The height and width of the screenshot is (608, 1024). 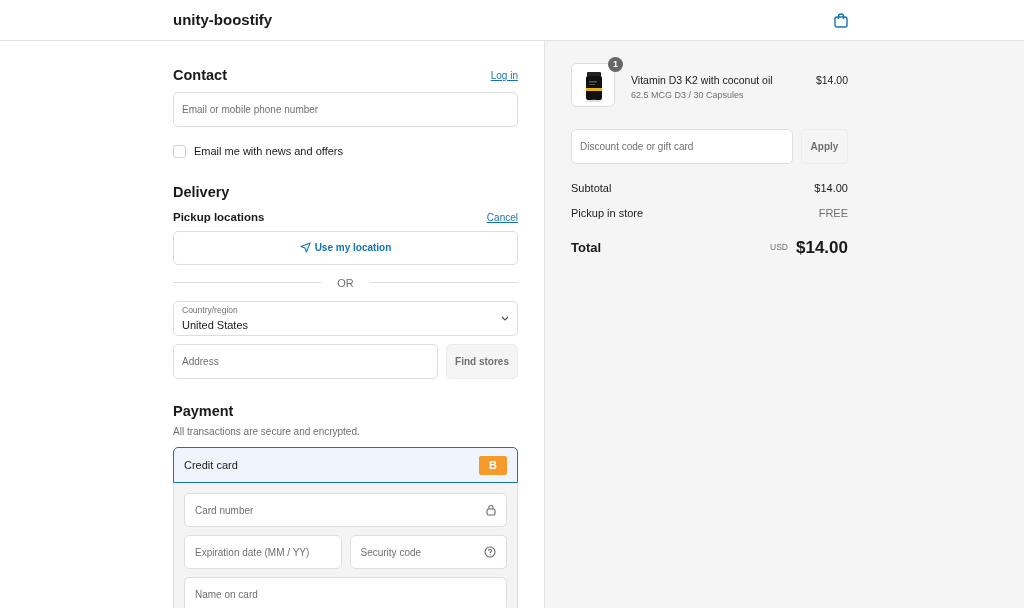 What do you see at coordinates (345, 110) in the screenshot?
I see `email-field: Email or mobile phone number` at bounding box center [345, 110].